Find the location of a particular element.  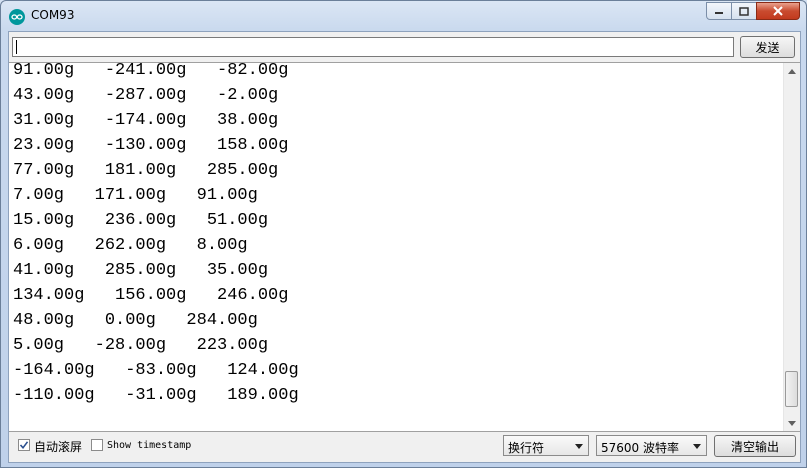

clear-output-button: 清空输出 is located at coordinates (755, 446).